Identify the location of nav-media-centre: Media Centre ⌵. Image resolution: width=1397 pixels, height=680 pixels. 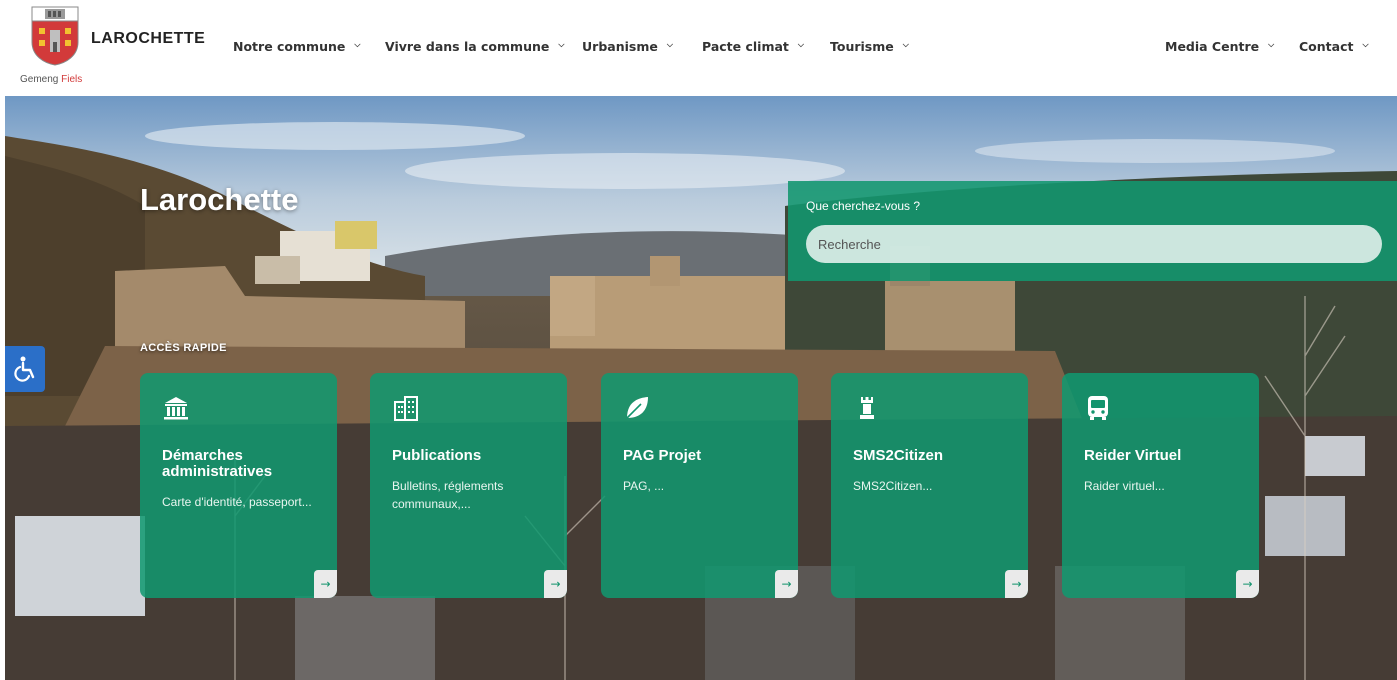
(1219, 46).